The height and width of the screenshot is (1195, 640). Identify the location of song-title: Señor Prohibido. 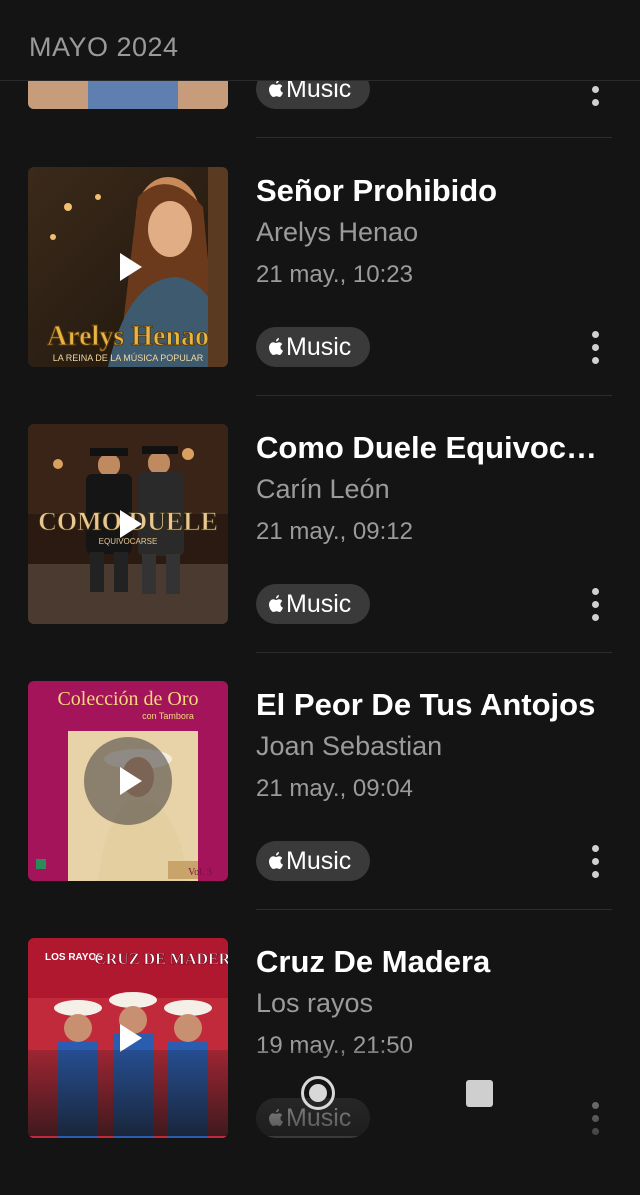
(432, 191).